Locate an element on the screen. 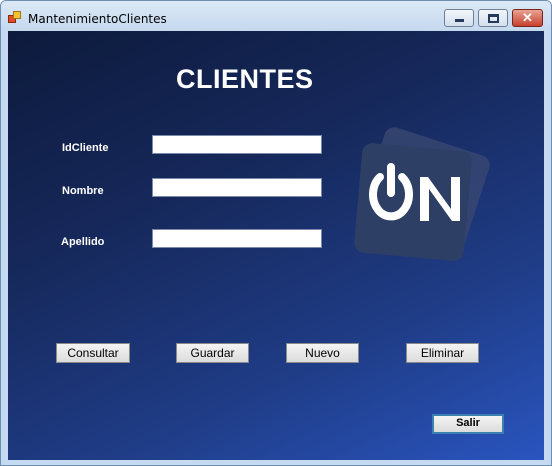 This screenshot has width=552, height=466. idcliente-label: IdCliente is located at coordinates (85, 148).